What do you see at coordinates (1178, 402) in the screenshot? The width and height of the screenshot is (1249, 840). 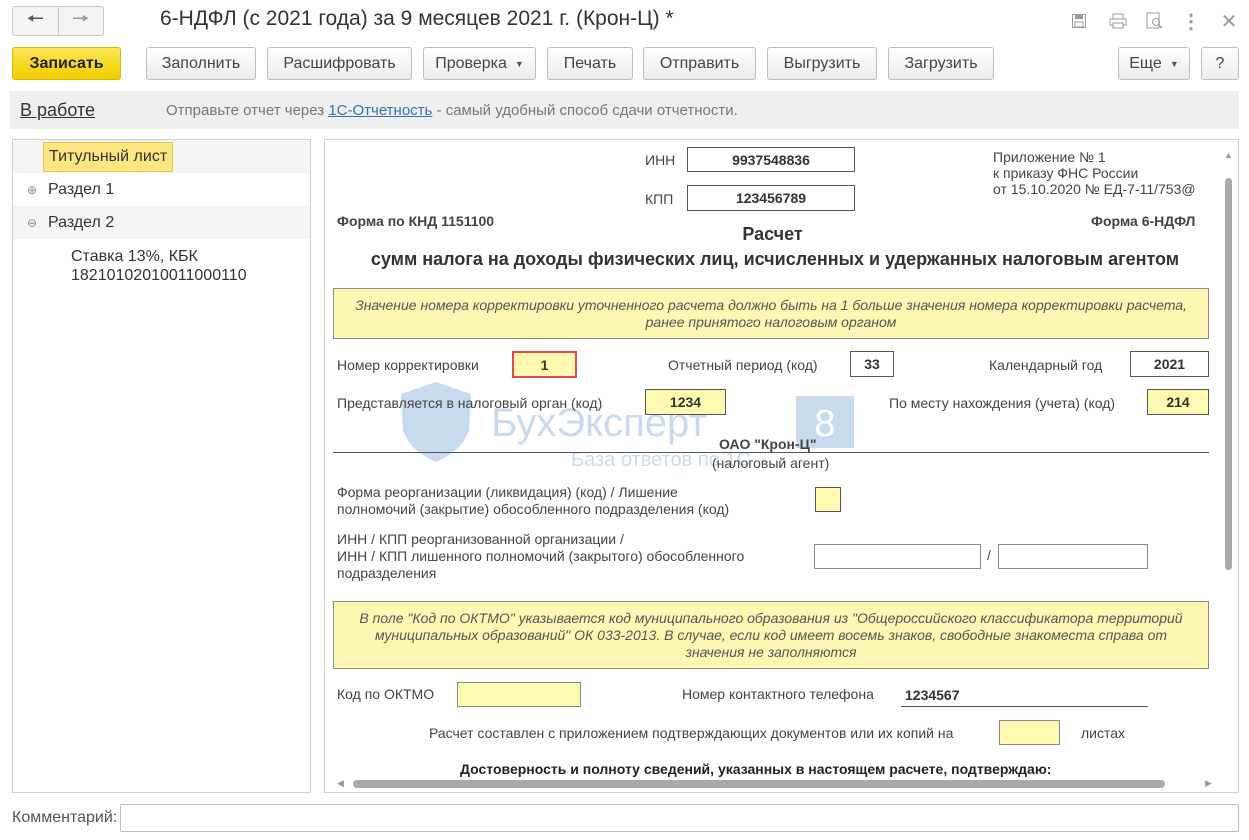 I see `location-field: 214` at bounding box center [1178, 402].